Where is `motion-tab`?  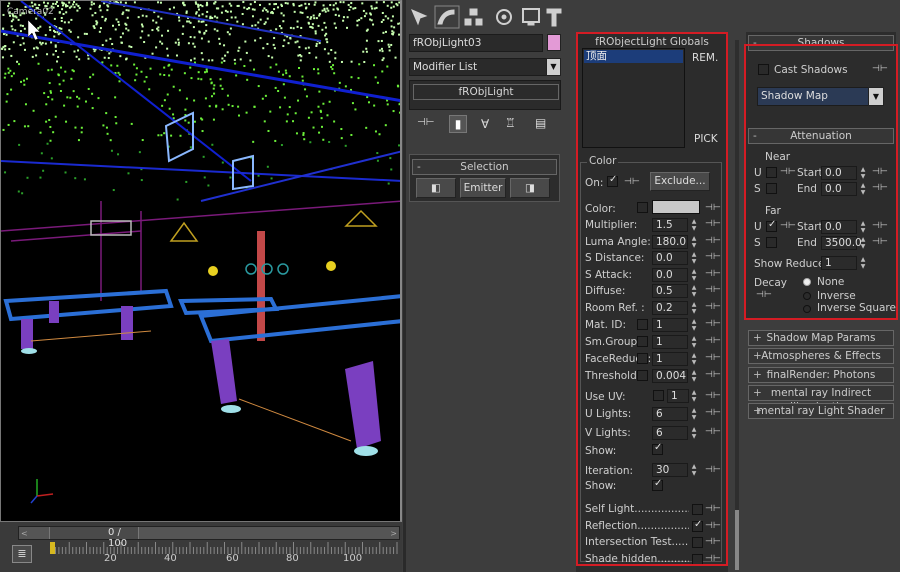 motion-tab is located at coordinates (498, 16).